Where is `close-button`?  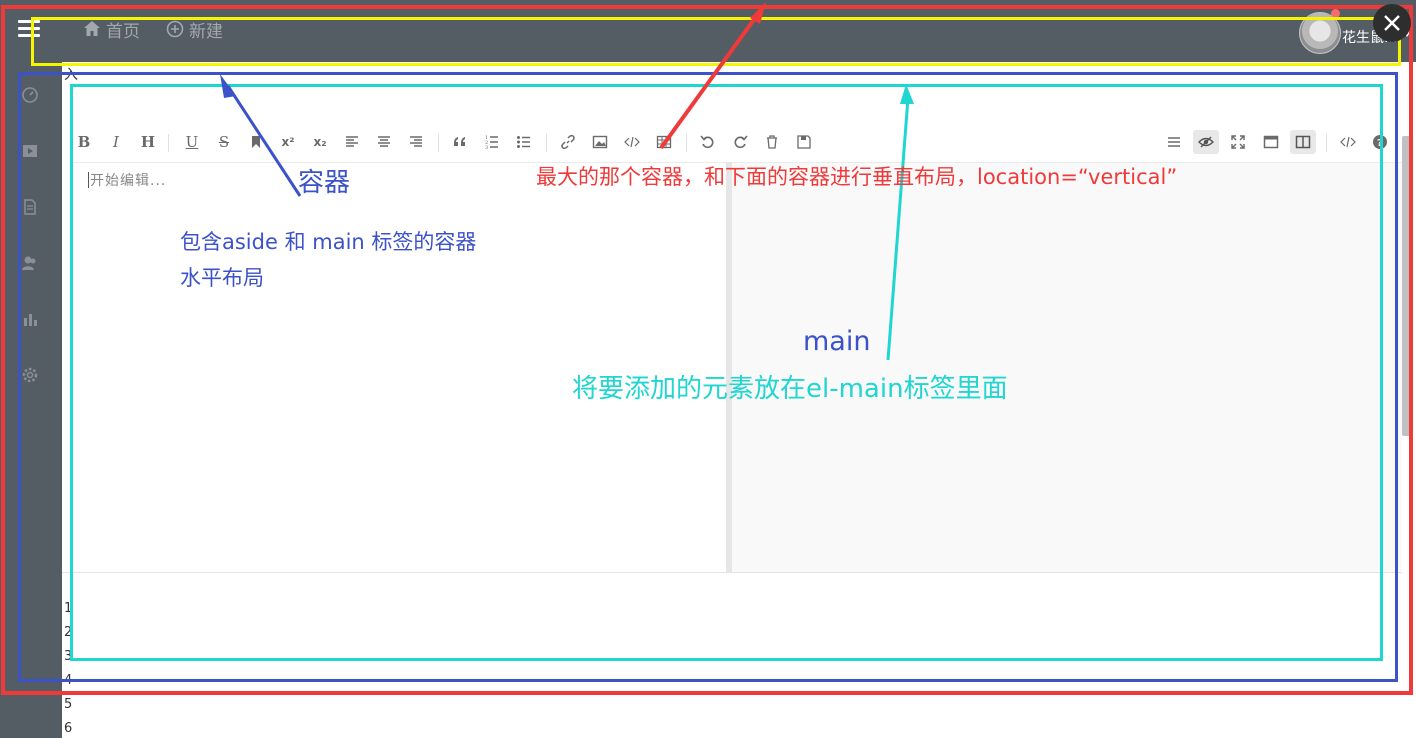 close-button is located at coordinates (1392, 23).